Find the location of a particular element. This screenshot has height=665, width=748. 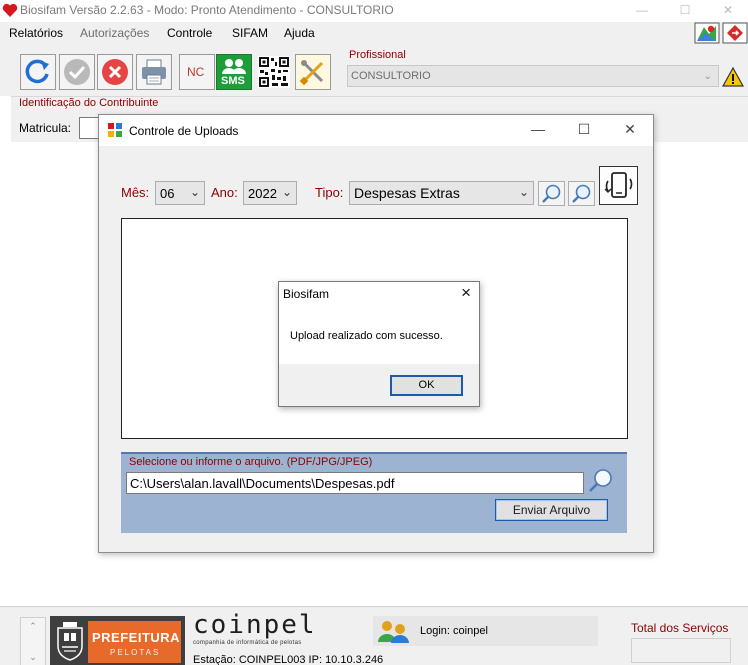

app-window-icon is located at coordinates (115, 130).